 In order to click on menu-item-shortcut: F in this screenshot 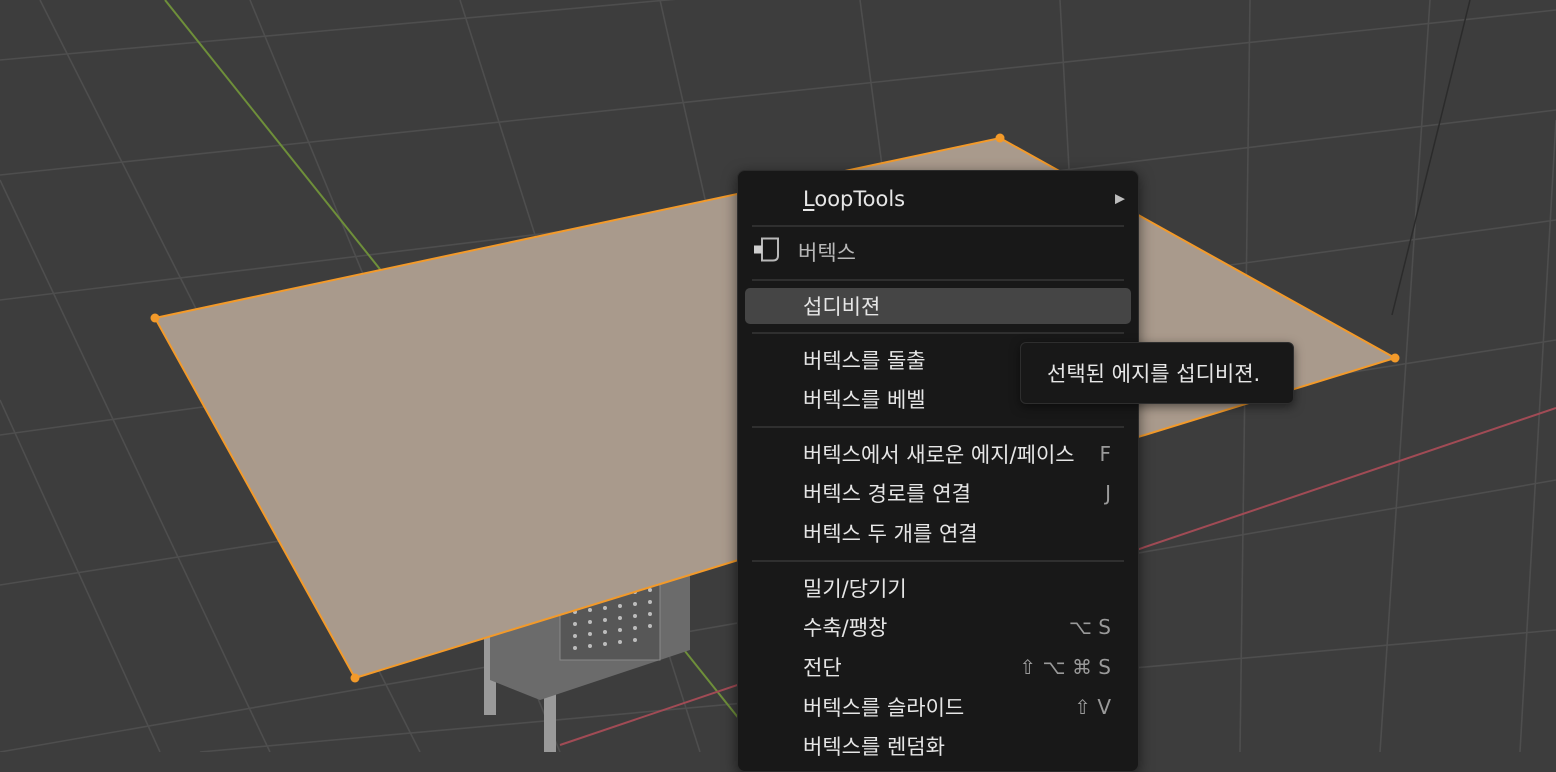, I will do `click(1105, 454)`.